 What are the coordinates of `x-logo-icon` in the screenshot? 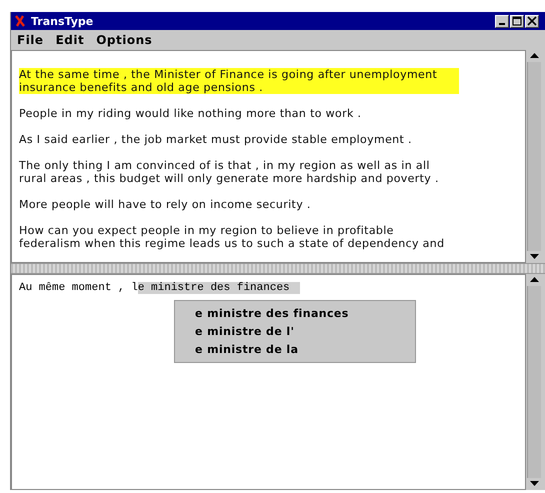 It's located at (20, 21).